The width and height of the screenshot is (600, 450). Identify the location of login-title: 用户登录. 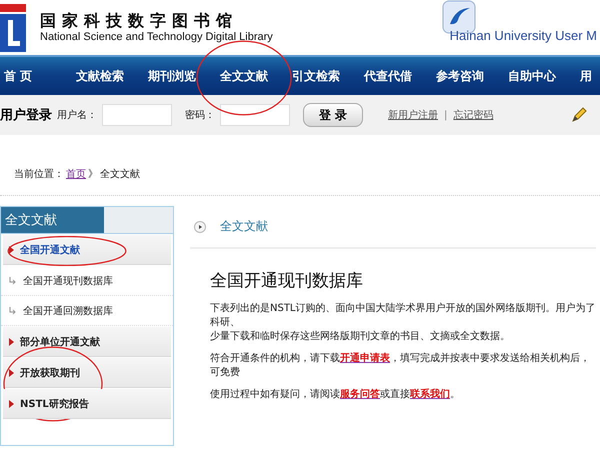
(26, 115).